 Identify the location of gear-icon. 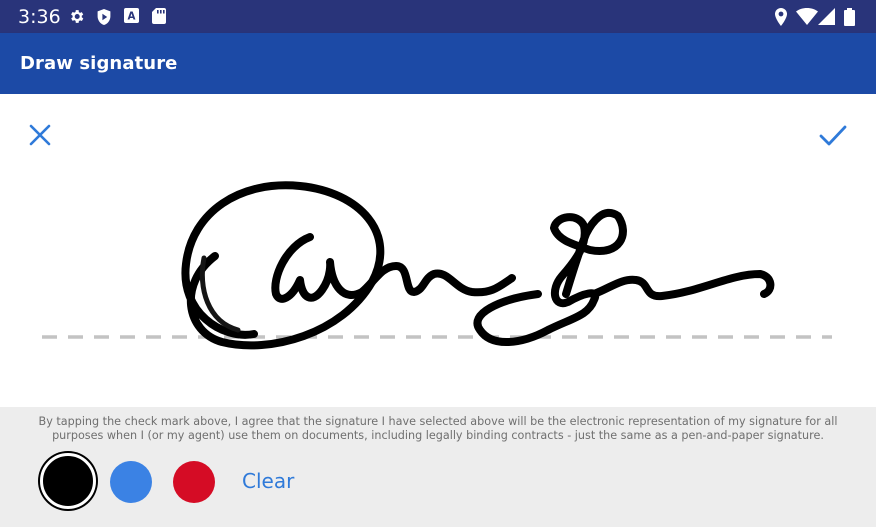
(77, 16).